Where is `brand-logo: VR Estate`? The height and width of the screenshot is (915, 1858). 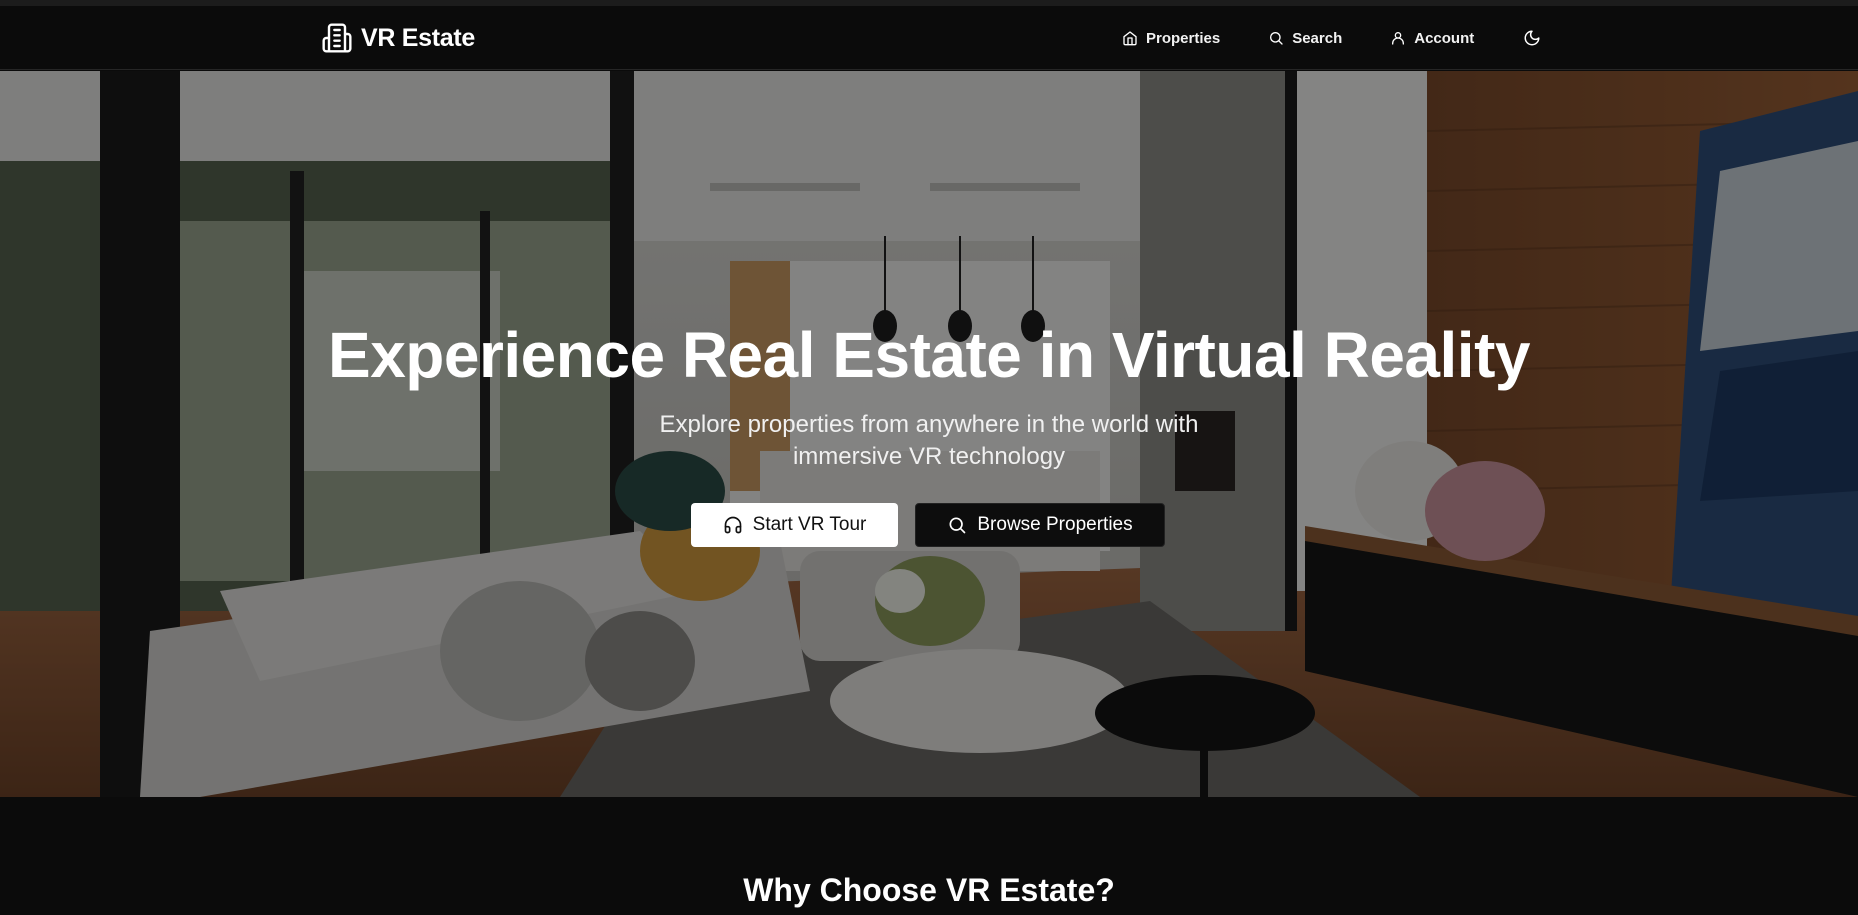
brand-logo: VR Estate is located at coordinates (398, 38).